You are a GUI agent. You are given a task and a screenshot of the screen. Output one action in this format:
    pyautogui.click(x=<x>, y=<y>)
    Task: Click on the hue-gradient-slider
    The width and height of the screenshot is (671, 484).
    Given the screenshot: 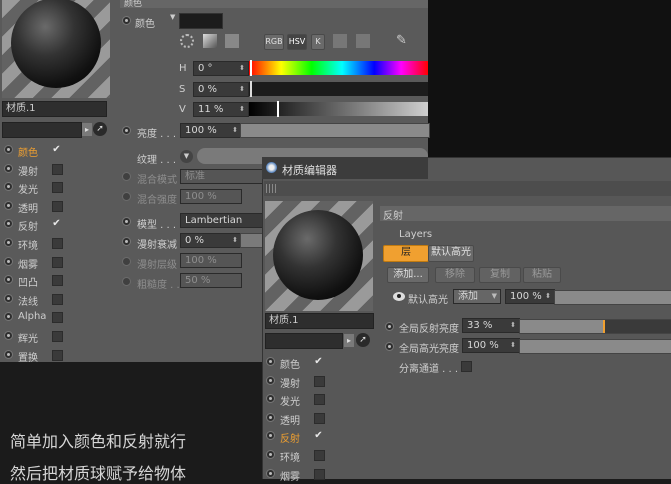 What is the action you would take?
    pyautogui.click(x=338, y=68)
    